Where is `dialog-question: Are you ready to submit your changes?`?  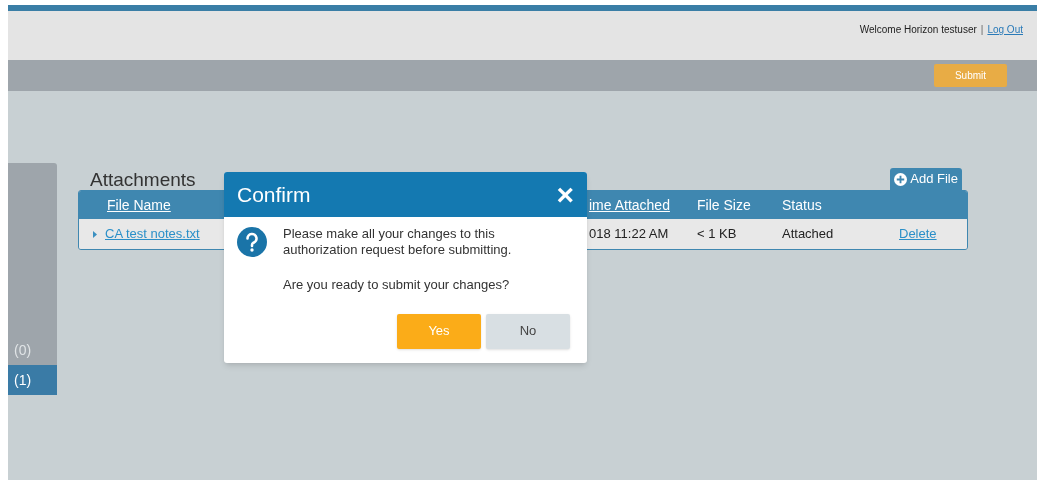
dialog-question: Are you ready to submit your changes? is located at coordinates (397, 285).